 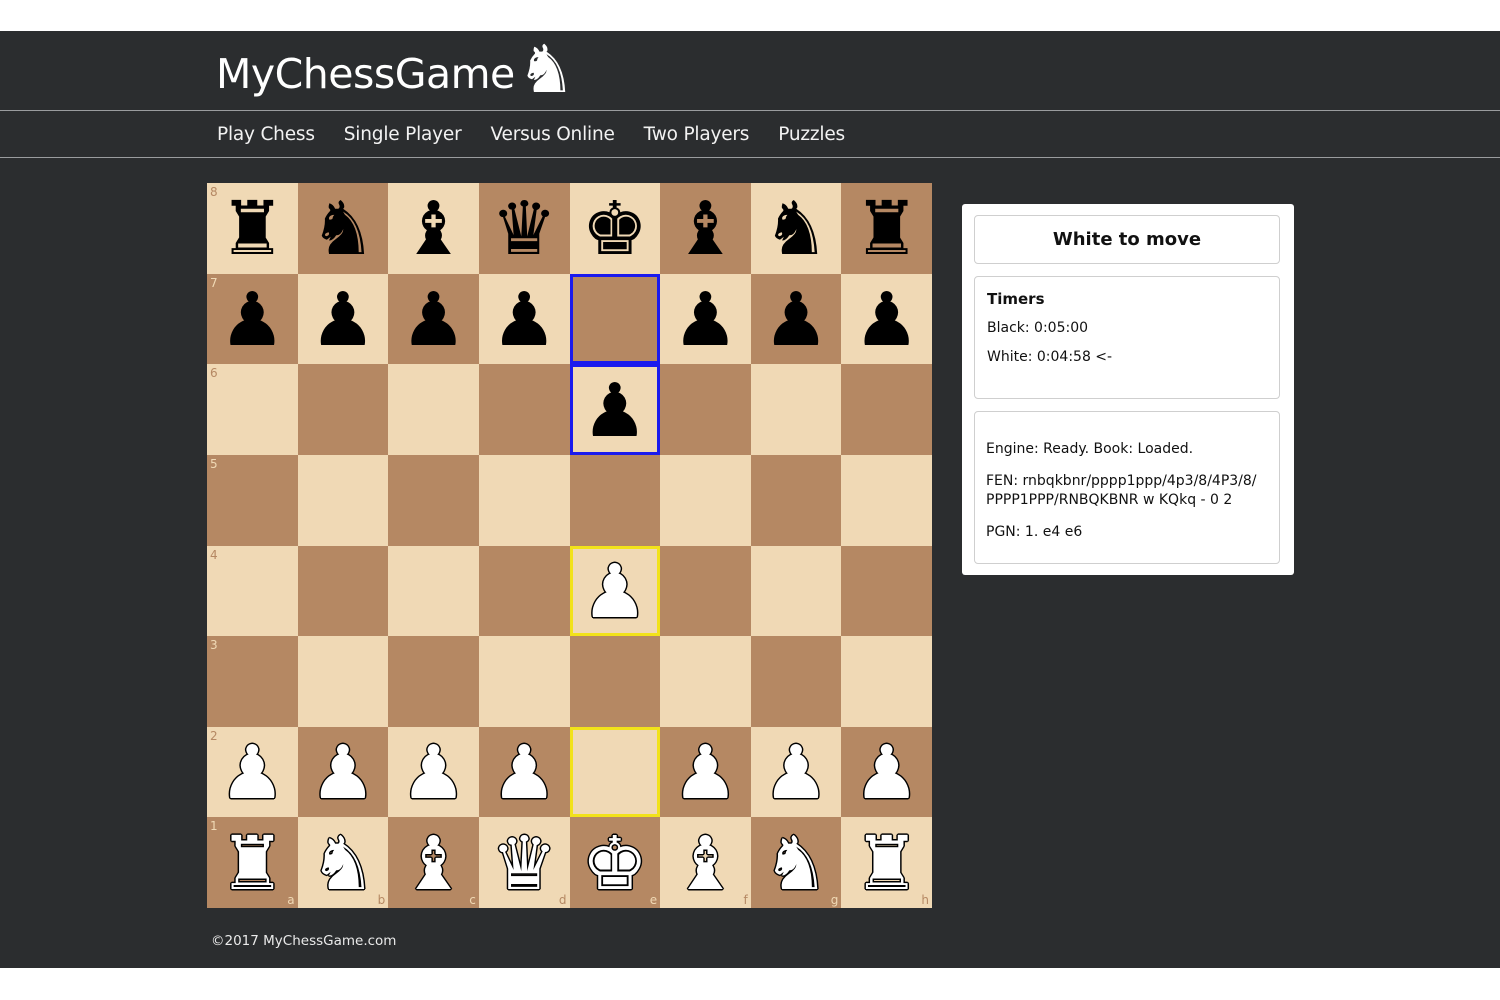 What do you see at coordinates (886, 409) in the screenshot?
I see `square-h6` at bounding box center [886, 409].